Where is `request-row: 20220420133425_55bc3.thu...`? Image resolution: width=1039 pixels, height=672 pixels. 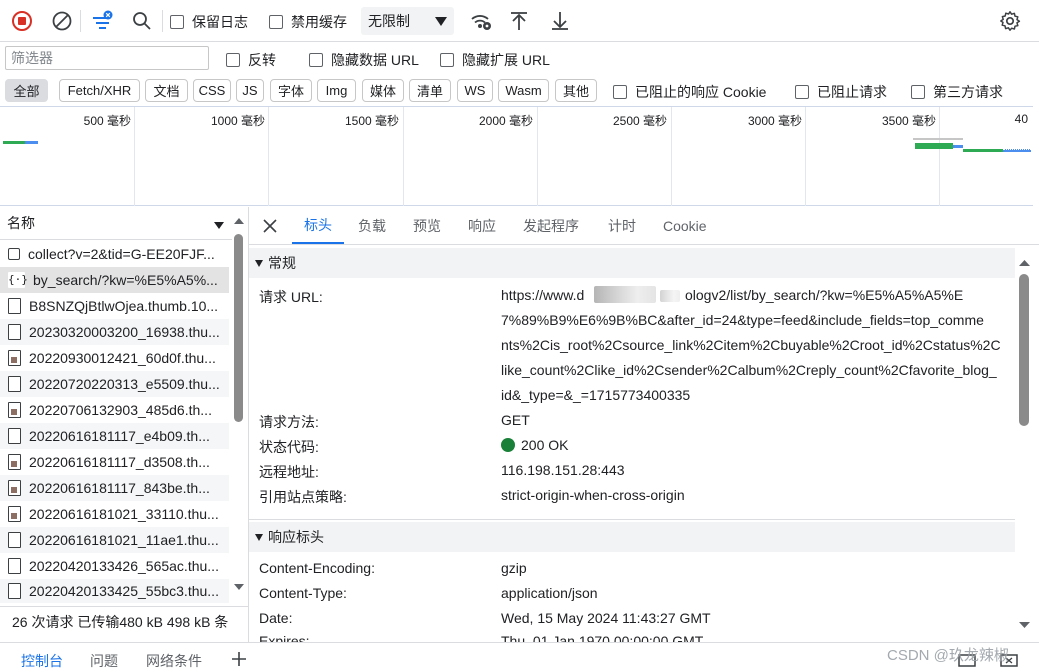
request-row: 20220420133425_55bc3.thu... is located at coordinates (114, 591).